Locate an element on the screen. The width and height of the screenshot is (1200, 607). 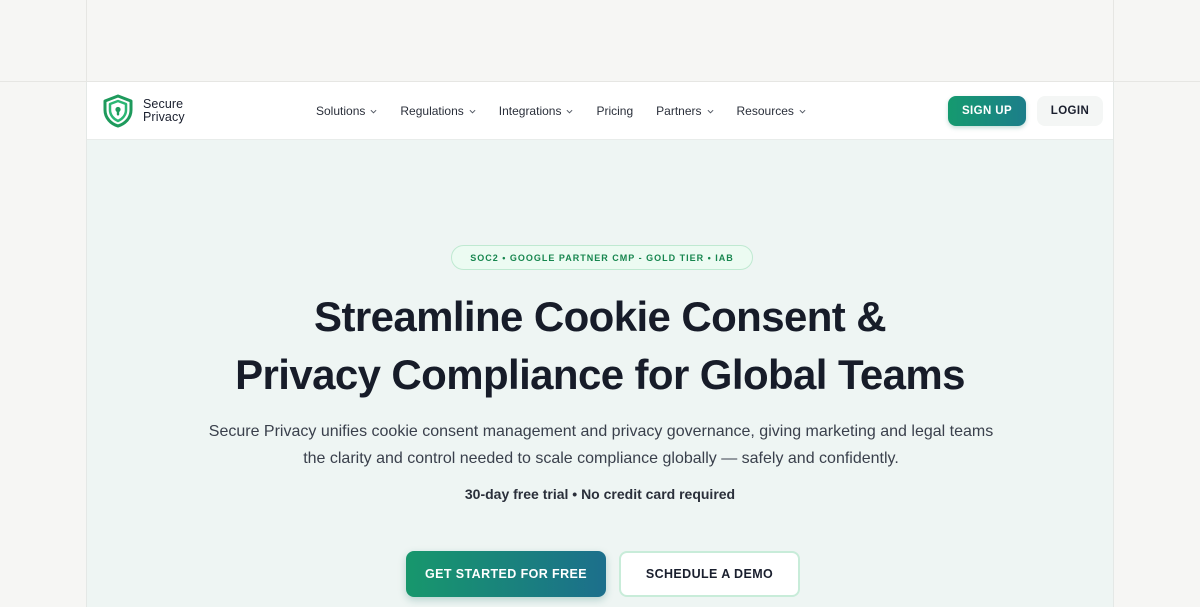
brand-name-line2: Privacy is located at coordinates (164, 117).